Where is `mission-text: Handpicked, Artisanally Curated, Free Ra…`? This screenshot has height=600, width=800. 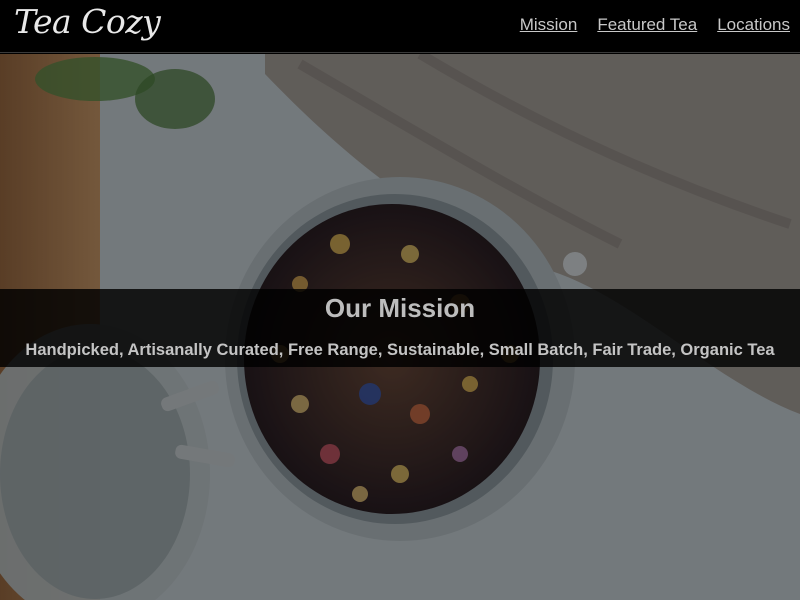 mission-text: Handpicked, Artisanally Curated, Free Ra… is located at coordinates (400, 350).